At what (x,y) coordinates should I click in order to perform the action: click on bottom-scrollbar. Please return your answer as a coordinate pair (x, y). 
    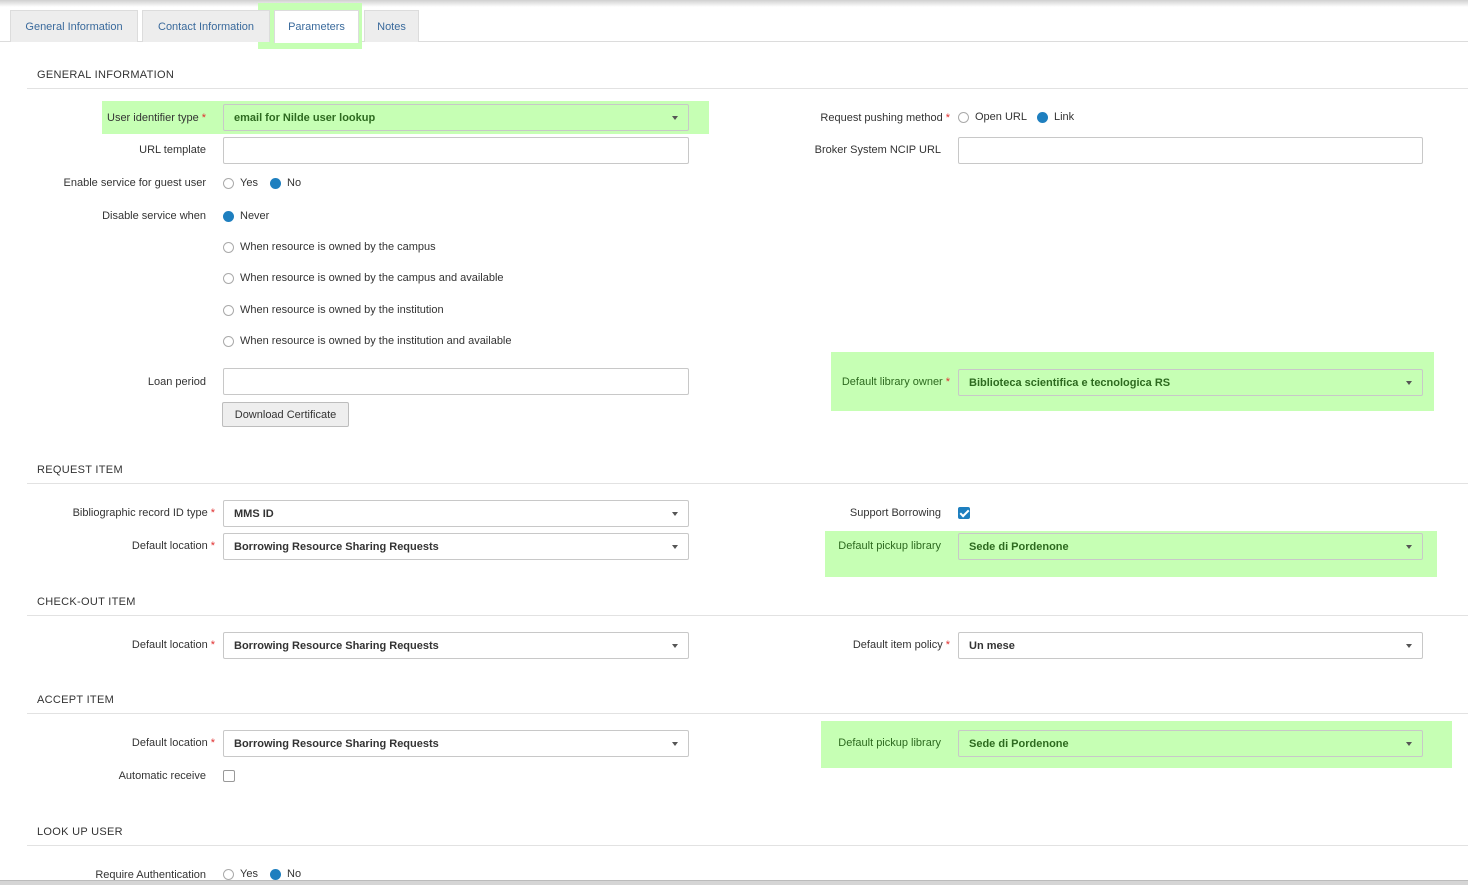
    Looking at the image, I should click on (734, 882).